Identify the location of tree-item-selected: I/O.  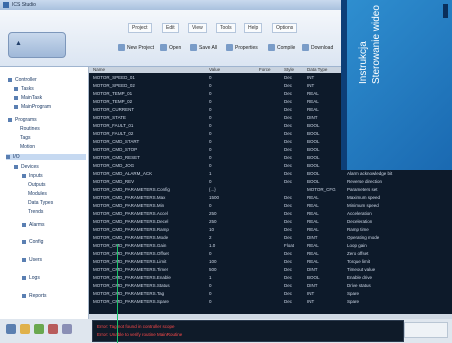
(46, 157).